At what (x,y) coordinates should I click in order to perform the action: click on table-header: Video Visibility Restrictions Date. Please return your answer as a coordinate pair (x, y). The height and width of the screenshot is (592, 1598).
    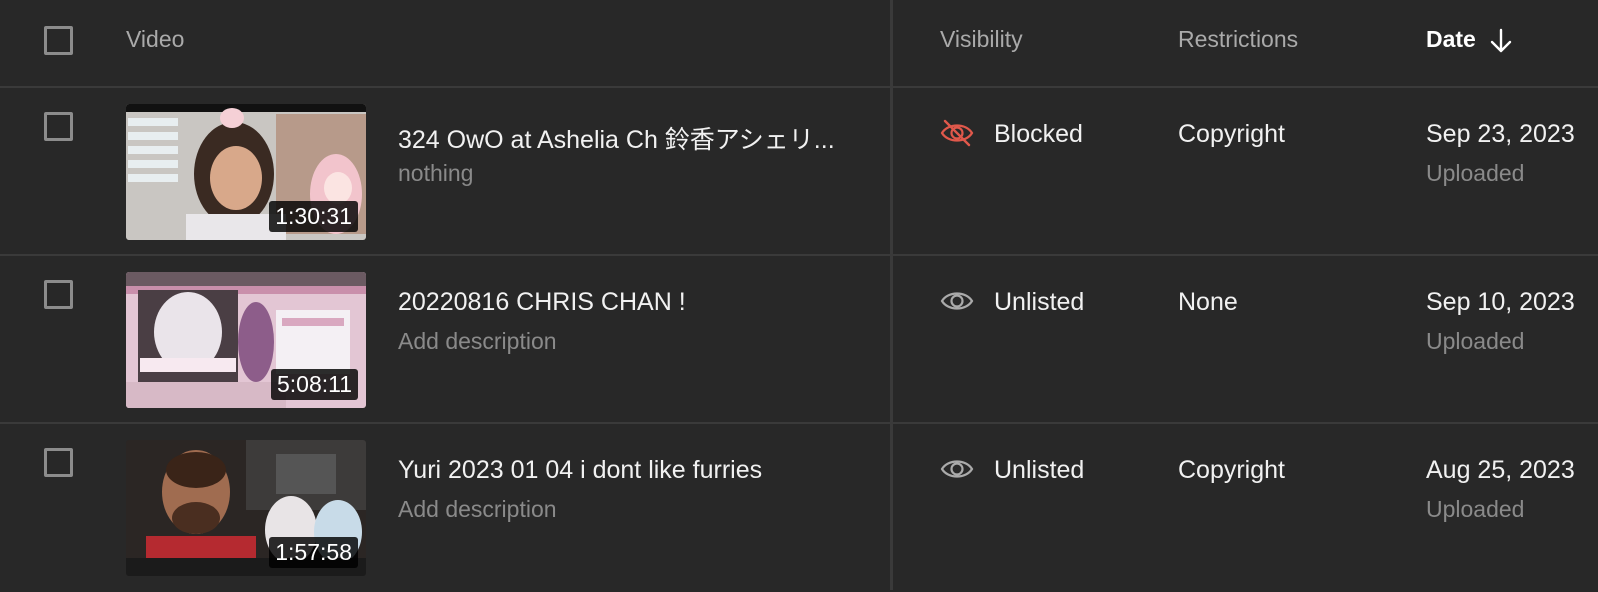
    Looking at the image, I should click on (799, 44).